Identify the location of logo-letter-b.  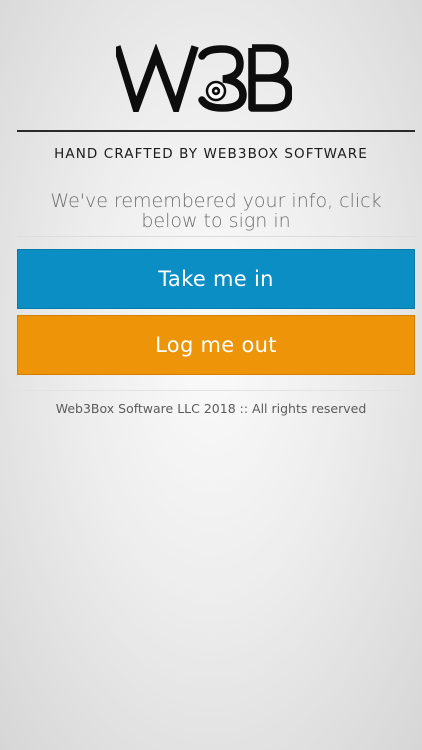
(270, 78).